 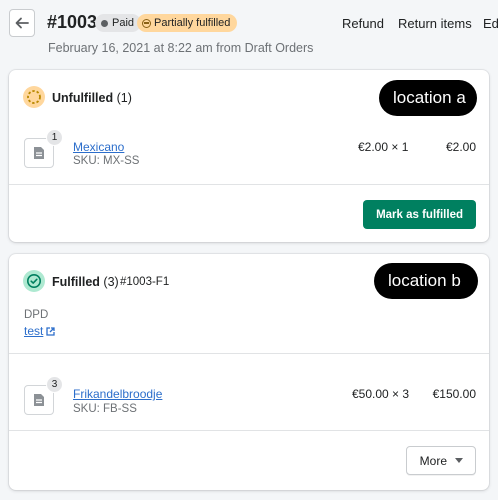 What do you see at coordinates (98, 147) in the screenshot?
I see `product-link: Mexicano` at bounding box center [98, 147].